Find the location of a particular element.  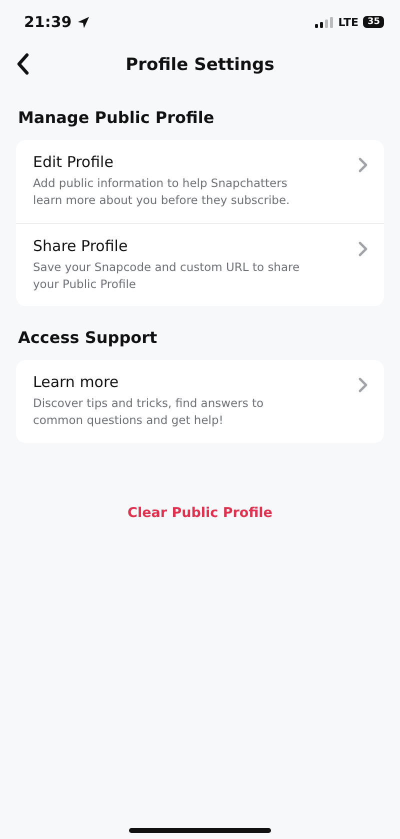

back-chevron-icon is located at coordinates (23, 64).